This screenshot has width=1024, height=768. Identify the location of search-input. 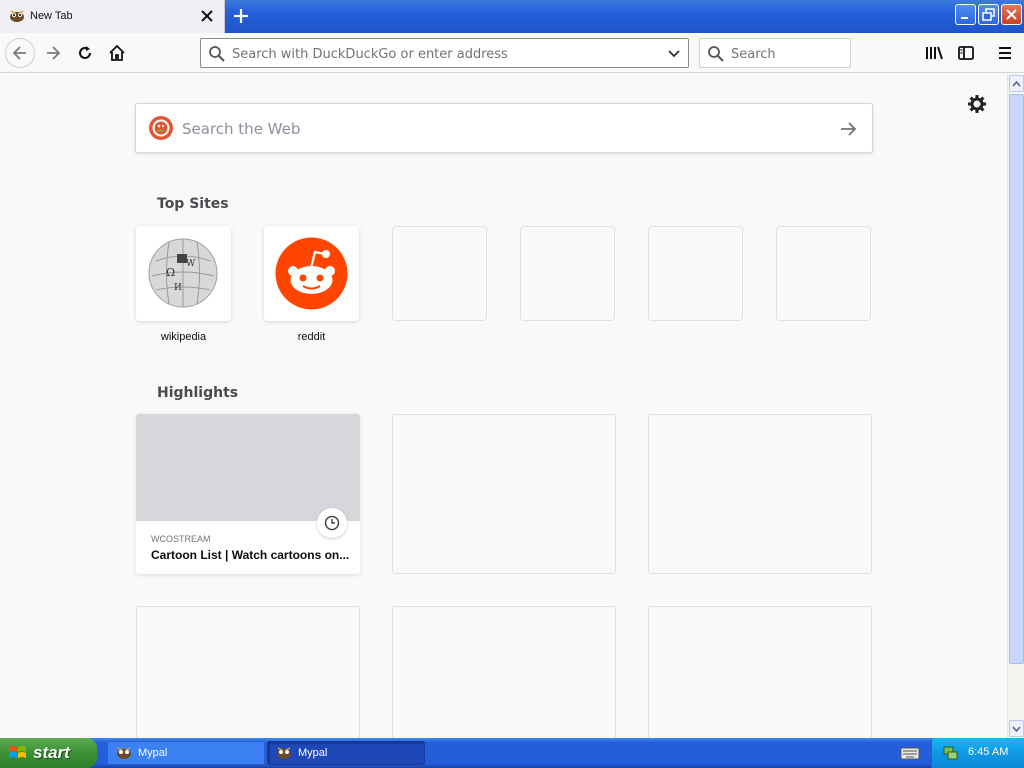
(787, 54).